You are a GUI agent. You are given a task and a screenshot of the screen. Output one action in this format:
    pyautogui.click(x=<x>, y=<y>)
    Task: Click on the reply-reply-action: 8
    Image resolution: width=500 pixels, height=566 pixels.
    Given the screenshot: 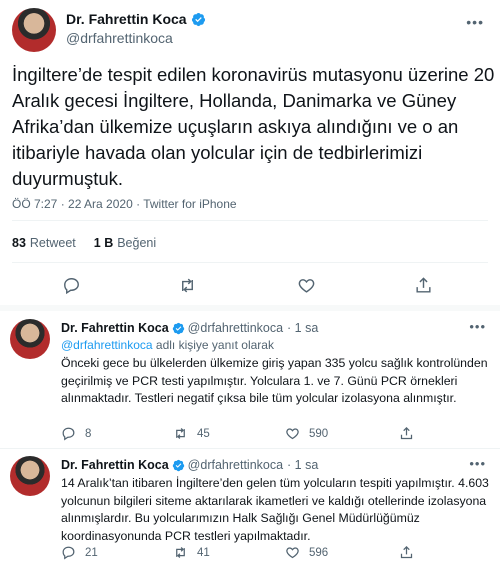 What is the action you would take?
    pyautogui.click(x=76, y=433)
    